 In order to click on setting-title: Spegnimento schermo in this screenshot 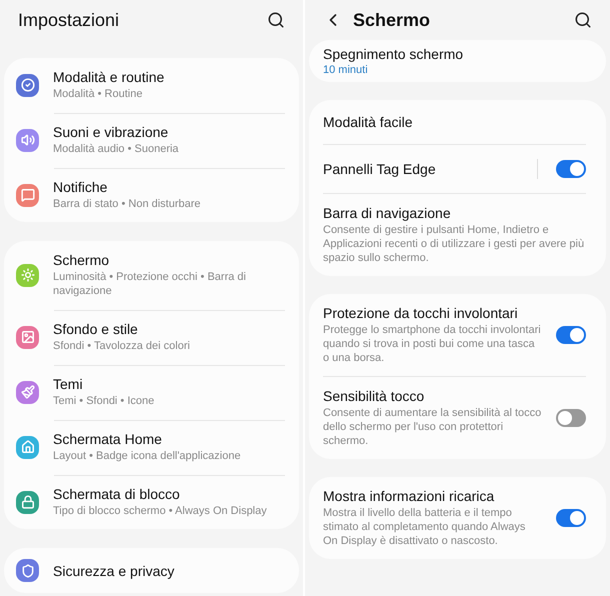, I will do `click(454, 54)`.